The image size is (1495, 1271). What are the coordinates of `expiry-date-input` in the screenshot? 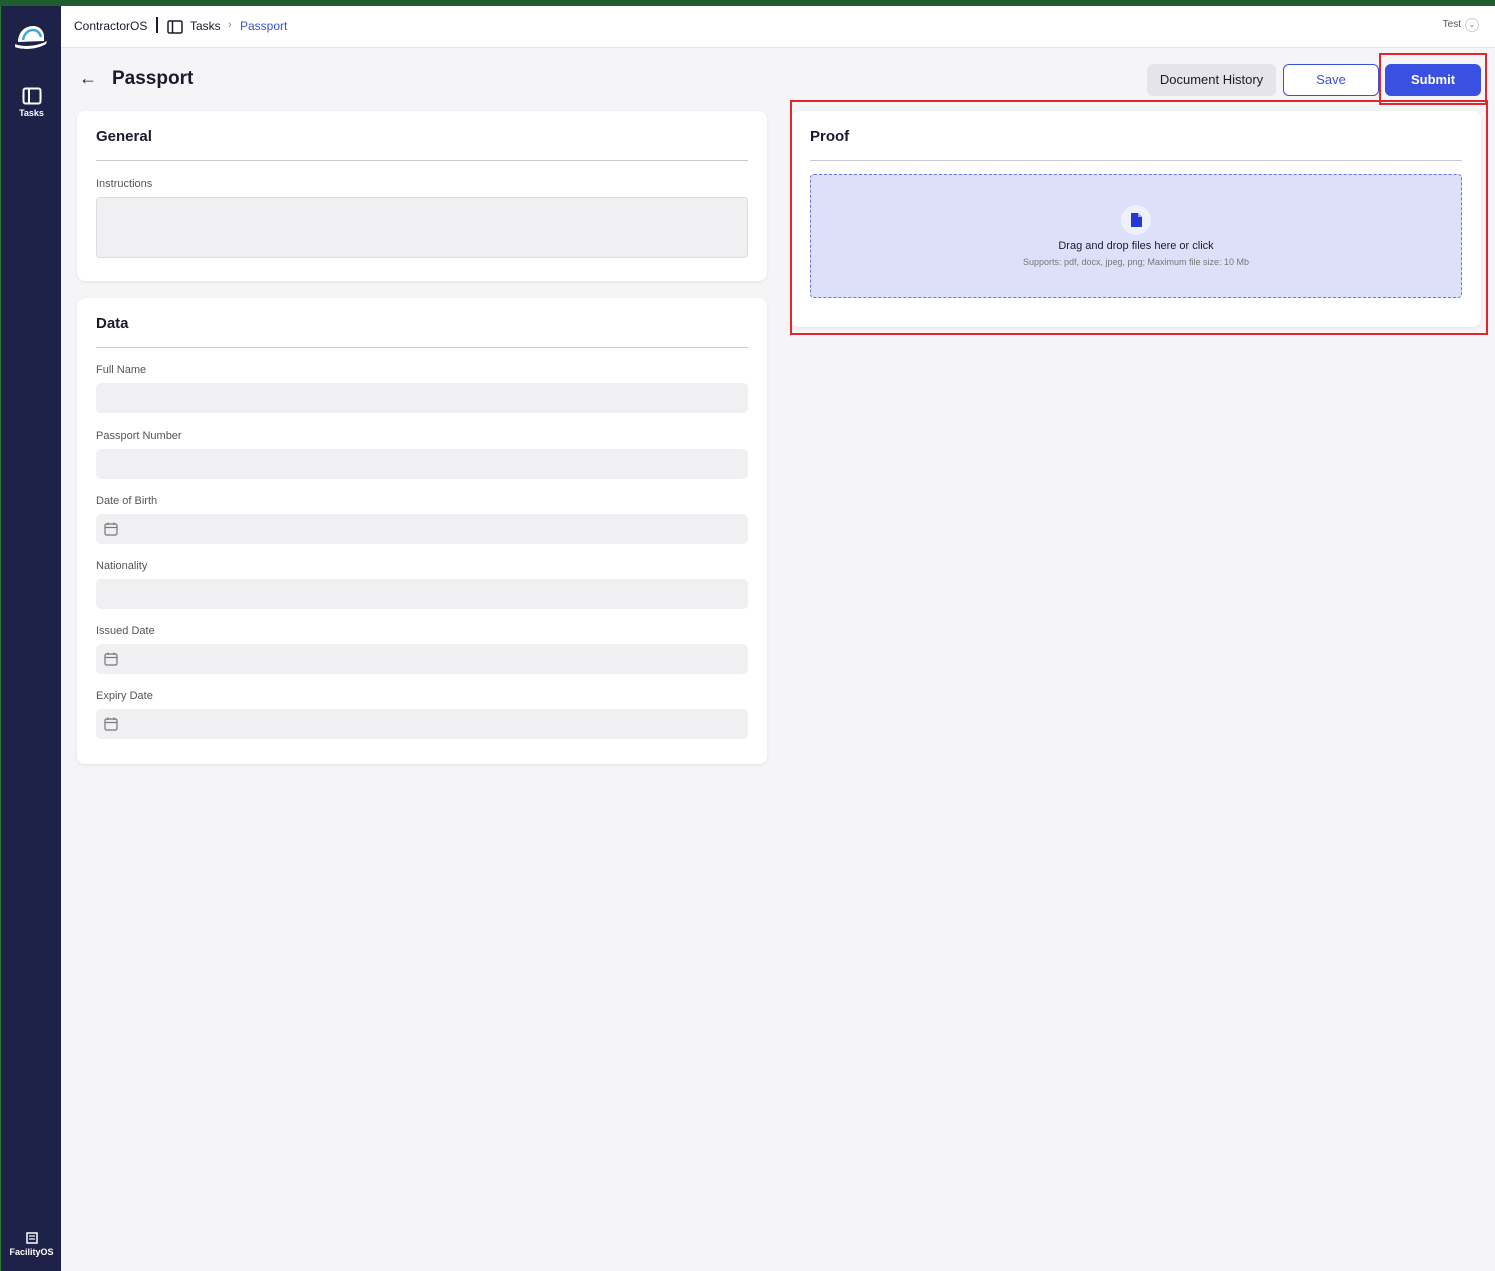 It's located at (422, 724).